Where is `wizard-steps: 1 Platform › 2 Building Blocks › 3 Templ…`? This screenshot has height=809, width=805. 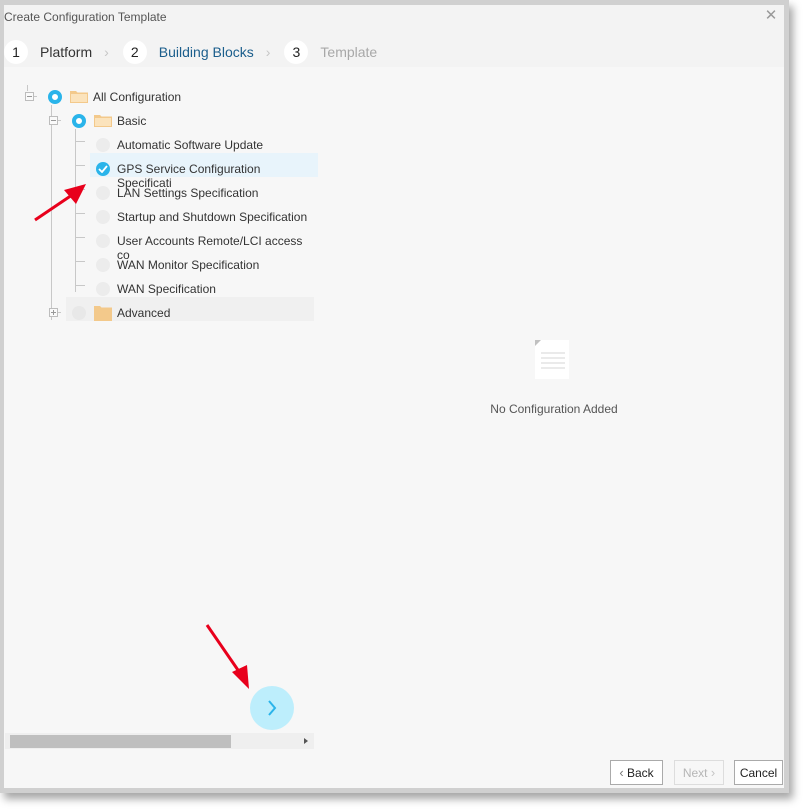 wizard-steps: 1 Platform › 2 Building Blocks › 3 Templ… is located at coordinates (190, 53).